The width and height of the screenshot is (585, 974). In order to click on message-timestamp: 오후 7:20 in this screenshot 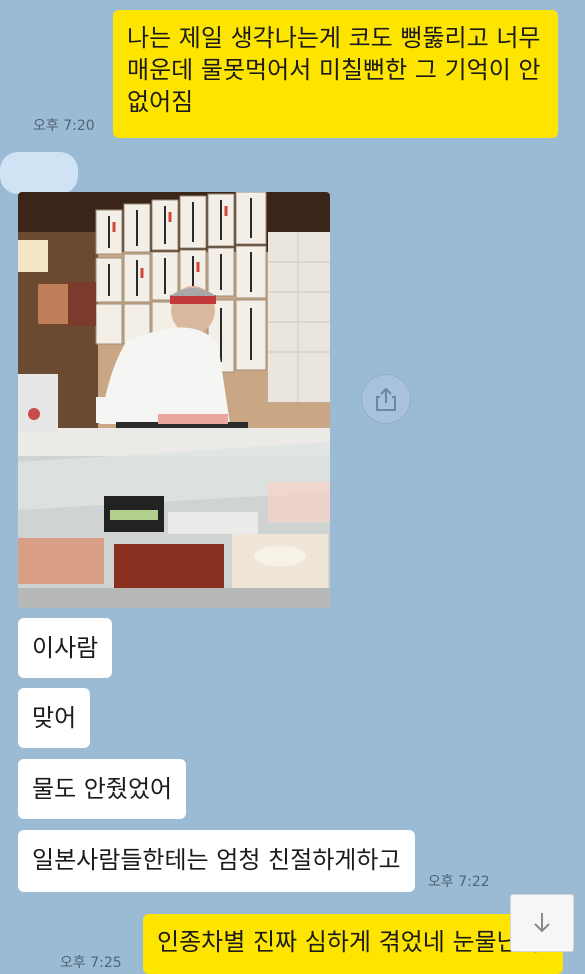, I will do `click(64, 126)`.